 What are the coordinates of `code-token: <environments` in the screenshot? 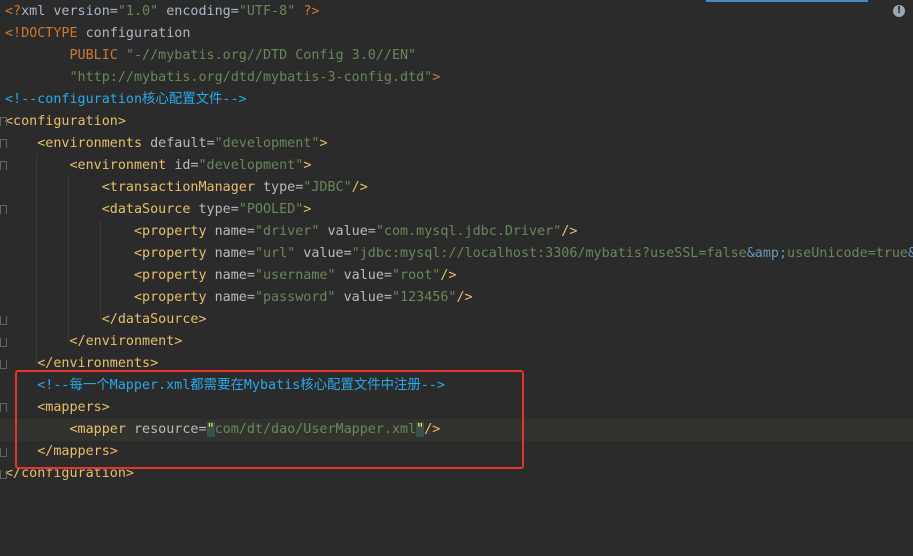 It's located at (78, 143).